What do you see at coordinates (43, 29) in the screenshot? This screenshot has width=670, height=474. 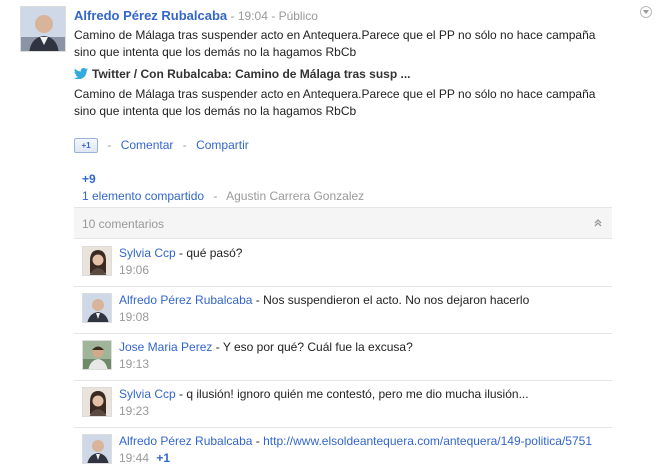 I see `post-author-avatar` at bounding box center [43, 29].